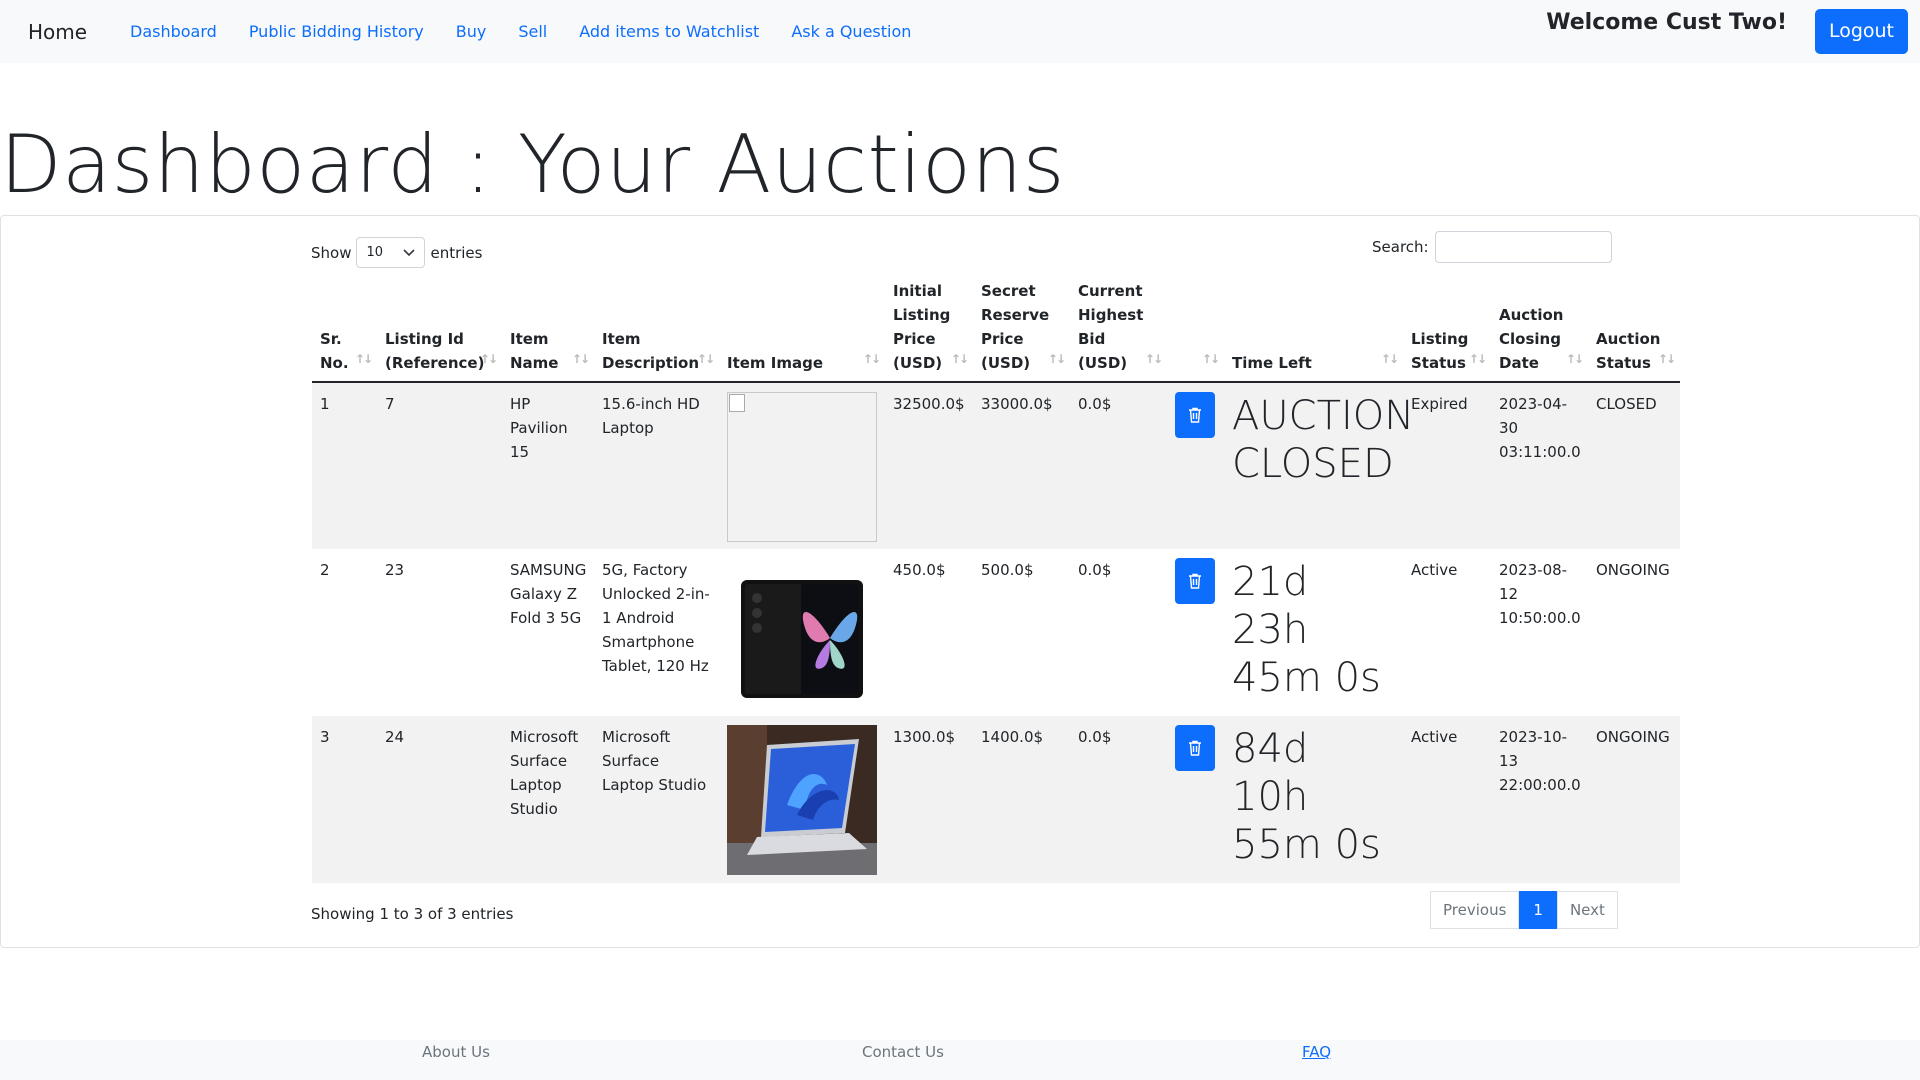 This screenshot has width=1920, height=1080. What do you see at coordinates (1538, 910) in the screenshot?
I see `page-1-button: 1` at bounding box center [1538, 910].